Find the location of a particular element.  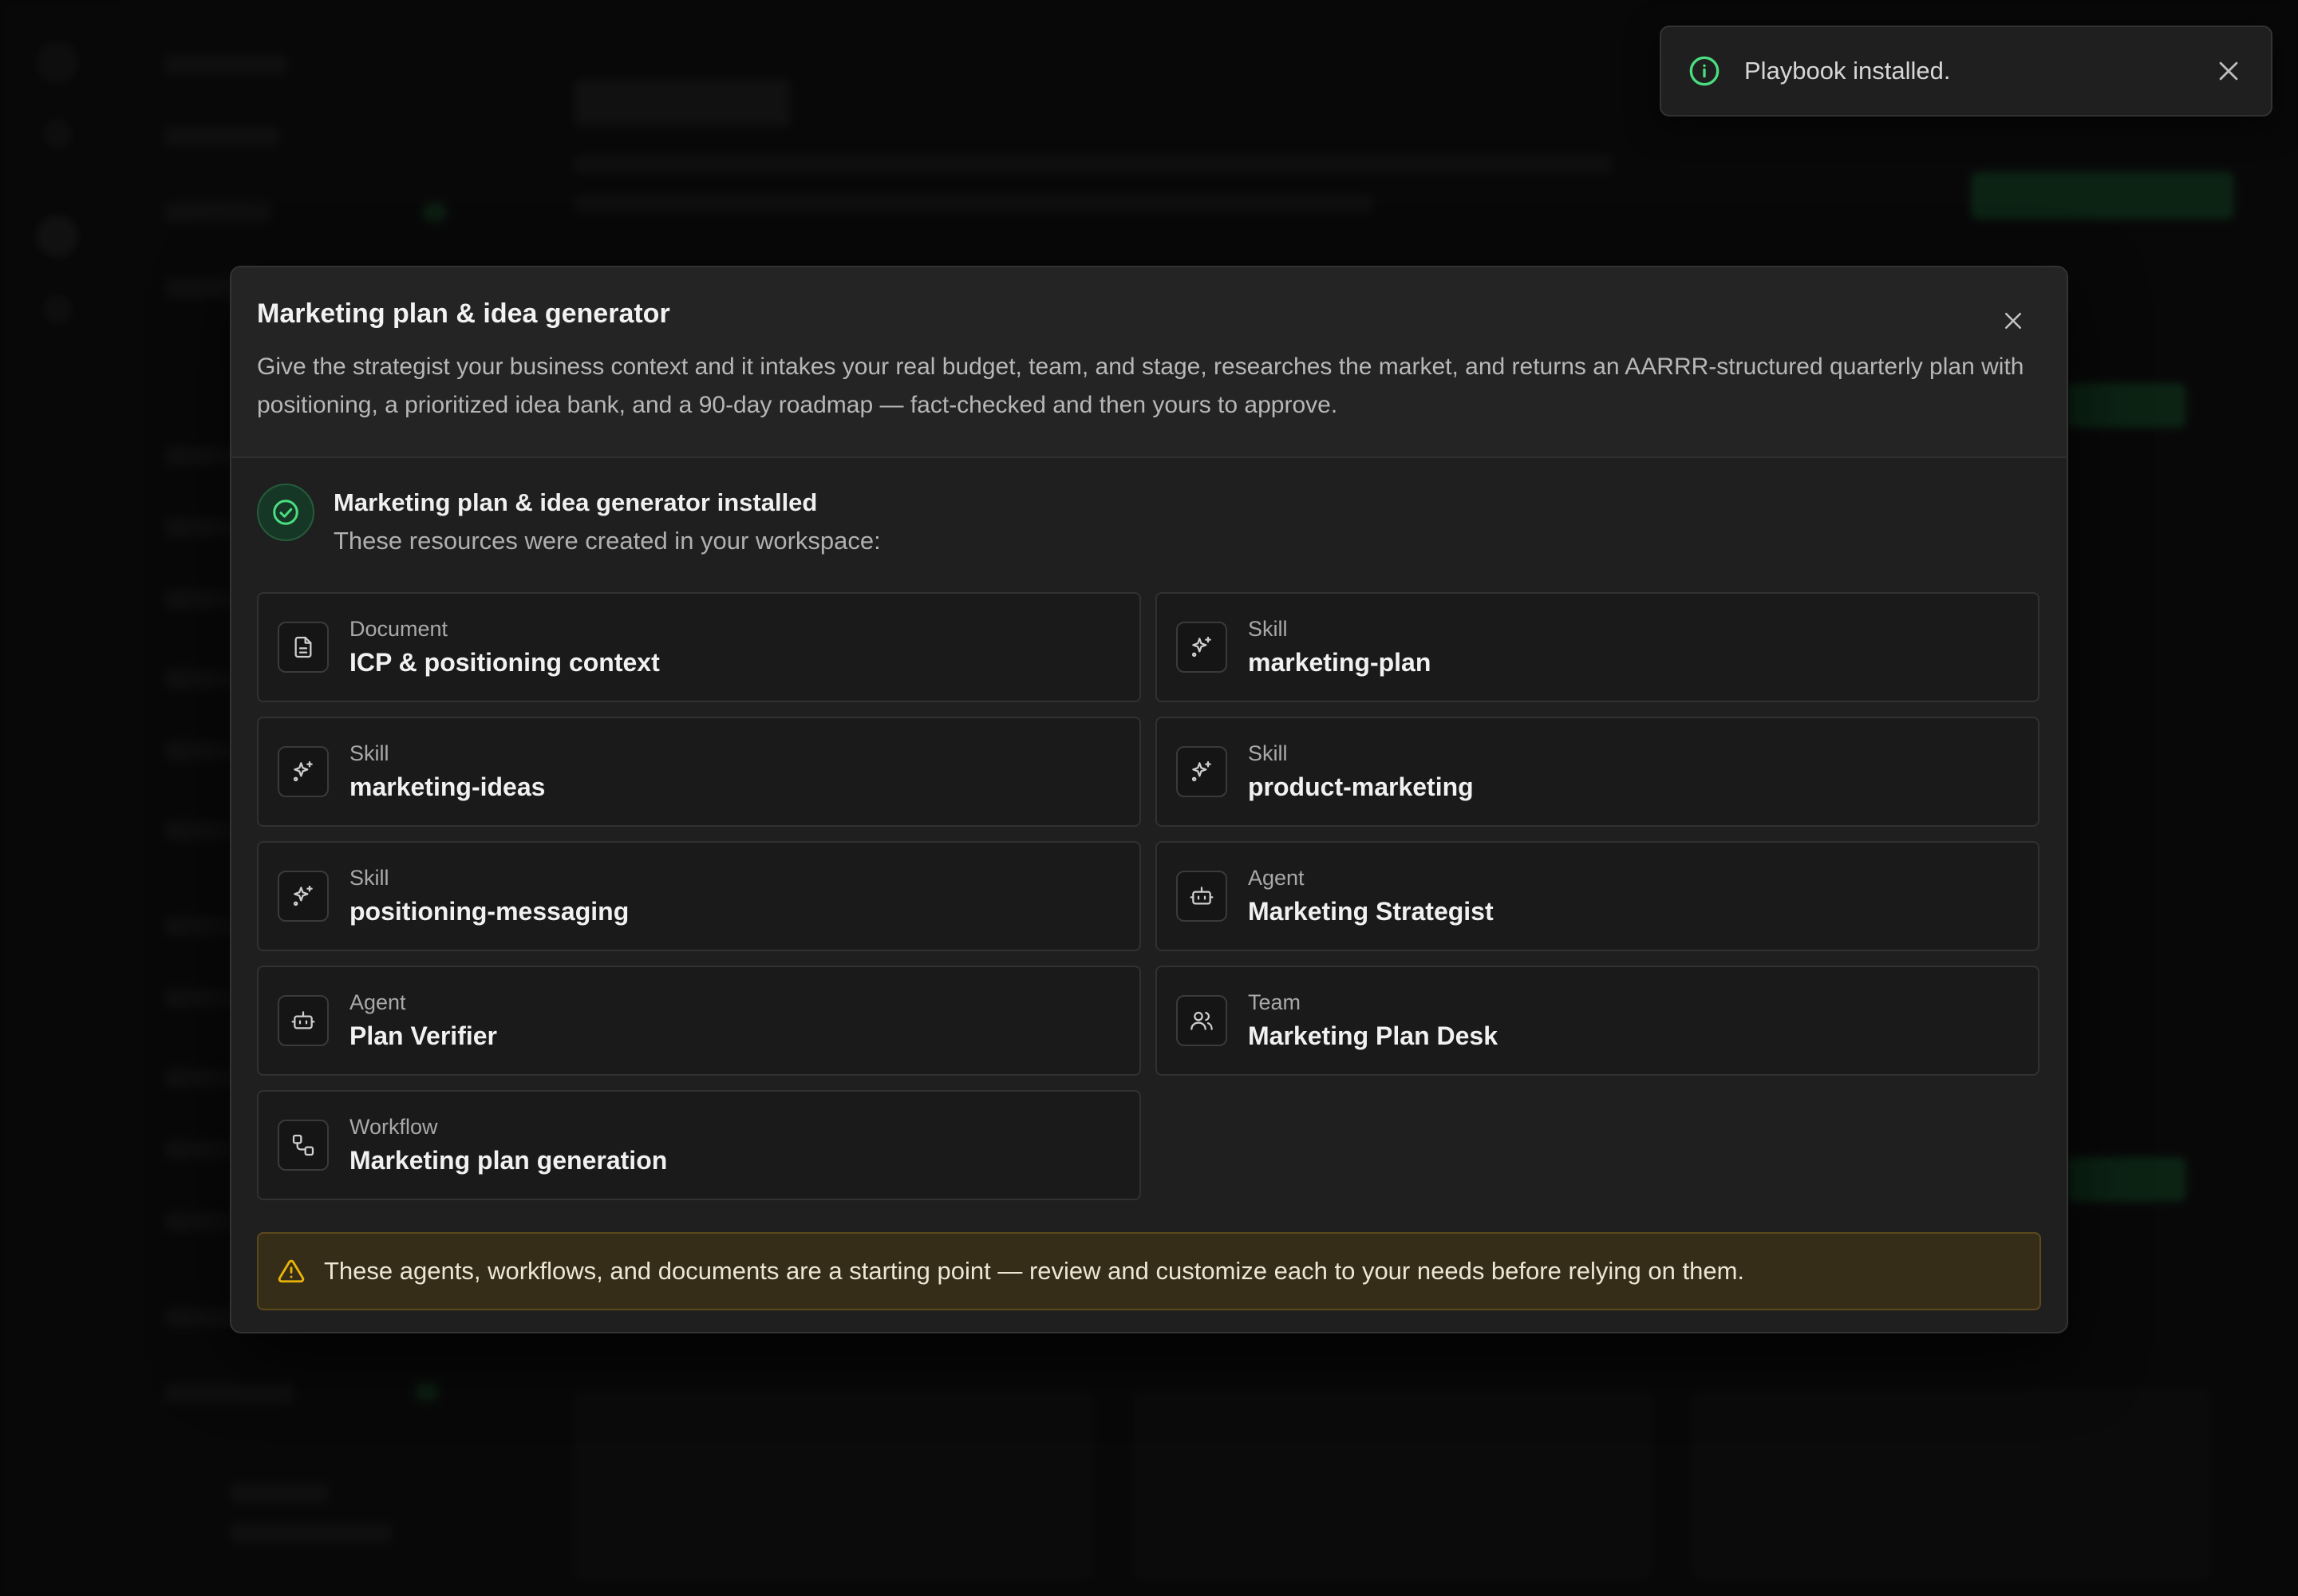

info-icon is located at coordinates (1705, 71).